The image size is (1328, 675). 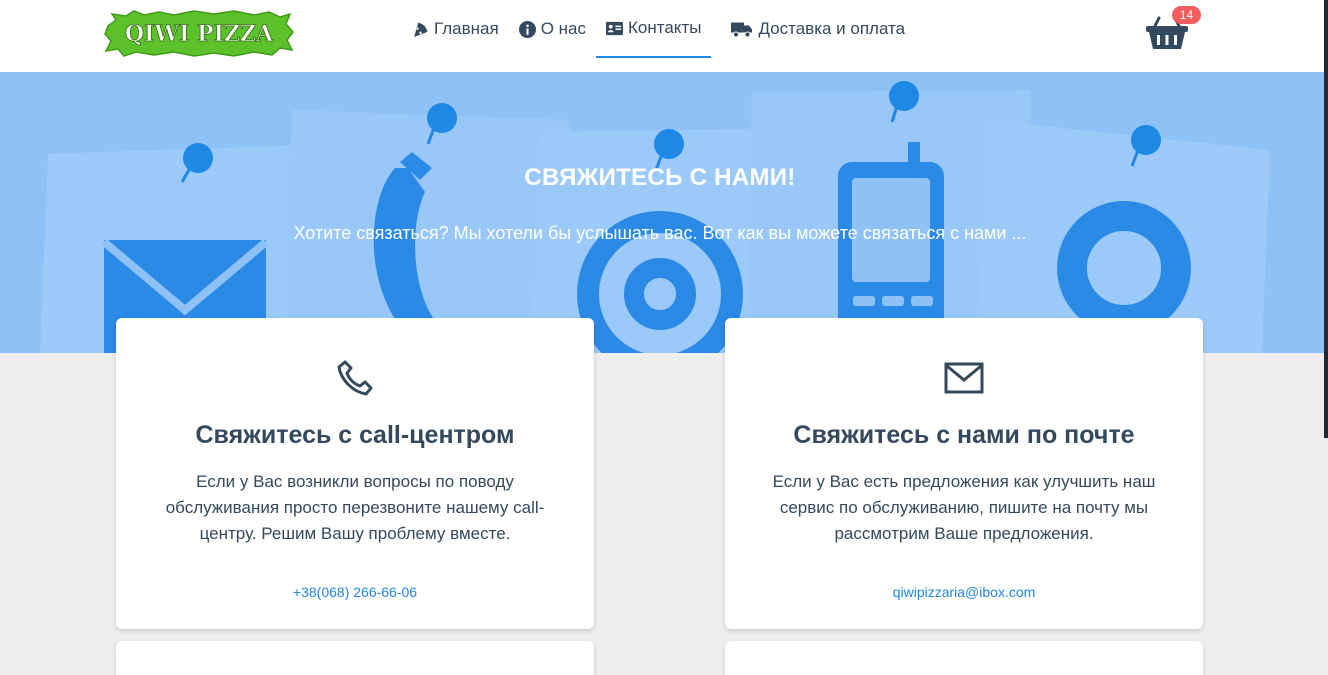 I want to click on email-title: Свяжитесь с нами по почте, so click(x=964, y=435).